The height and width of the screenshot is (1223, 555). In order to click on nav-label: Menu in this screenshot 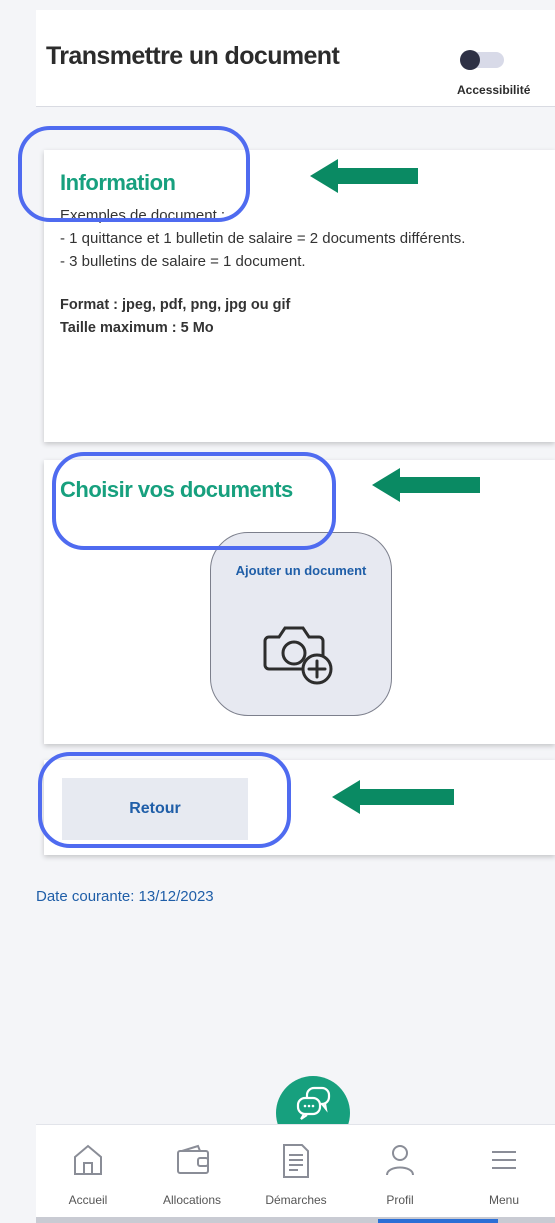, I will do `click(504, 1200)`.